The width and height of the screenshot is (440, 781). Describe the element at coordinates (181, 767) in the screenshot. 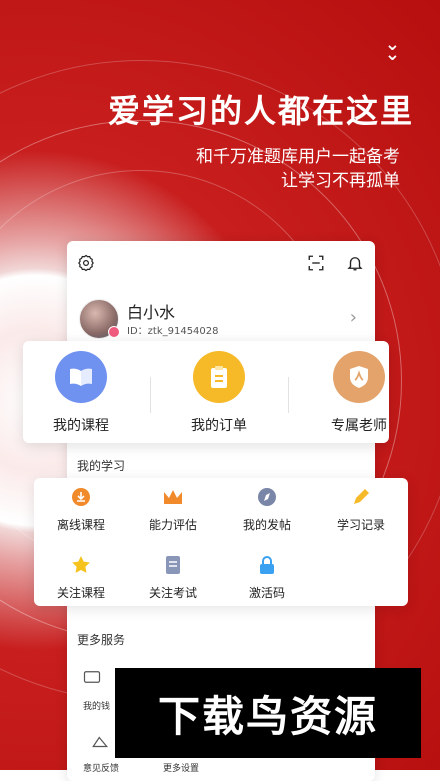

I see `service-settings: 更多设置` at that location.